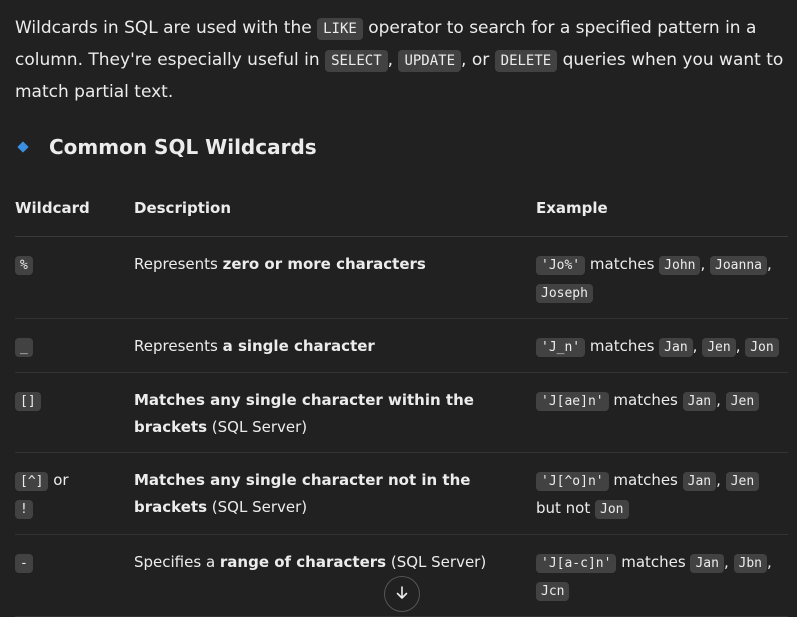  I want to click on heading-title: Common SQL Wildcards, so click(183, 147).